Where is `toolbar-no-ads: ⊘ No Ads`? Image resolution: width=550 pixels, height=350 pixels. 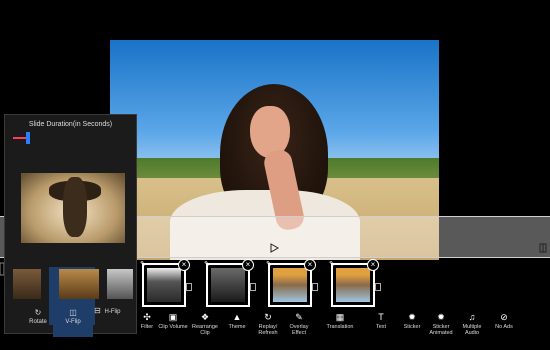
toolbar-no-ads: ⊘ No Ads is located at coordinates (504, 320).